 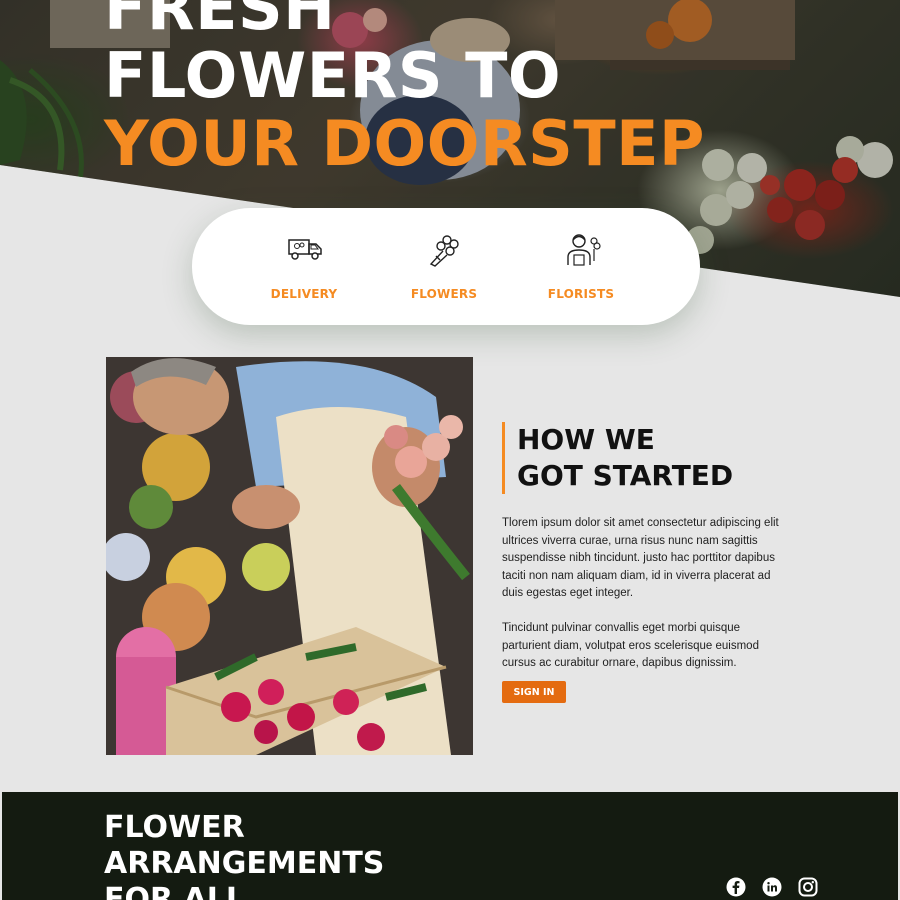 What do you see at coordinates (220, 22) in the screenshot?
I see `hero-title-line1: FRESH` at bounding box center [220, 22].